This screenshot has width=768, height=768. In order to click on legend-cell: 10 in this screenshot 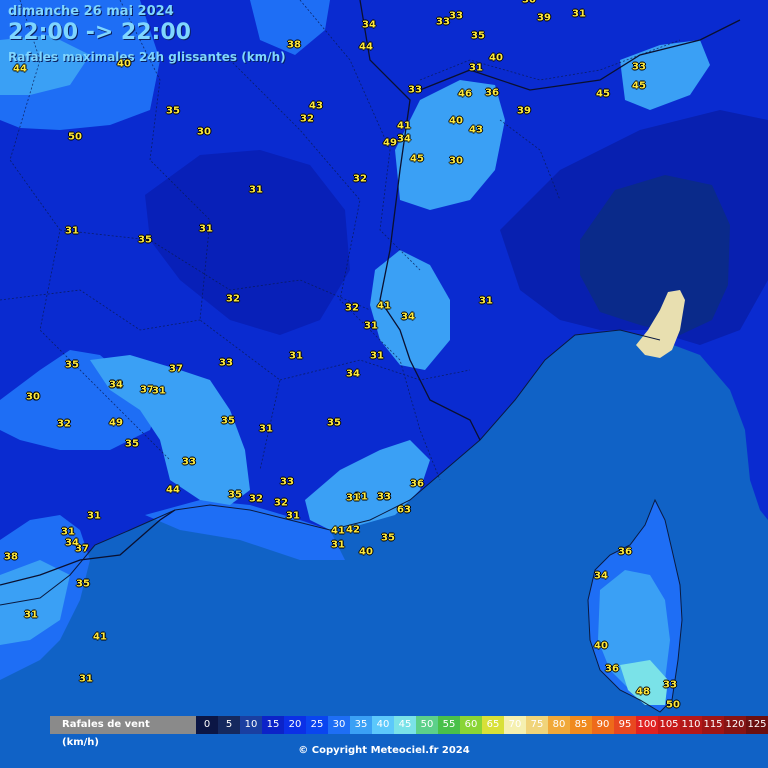, I will do `click(251, 725)`.